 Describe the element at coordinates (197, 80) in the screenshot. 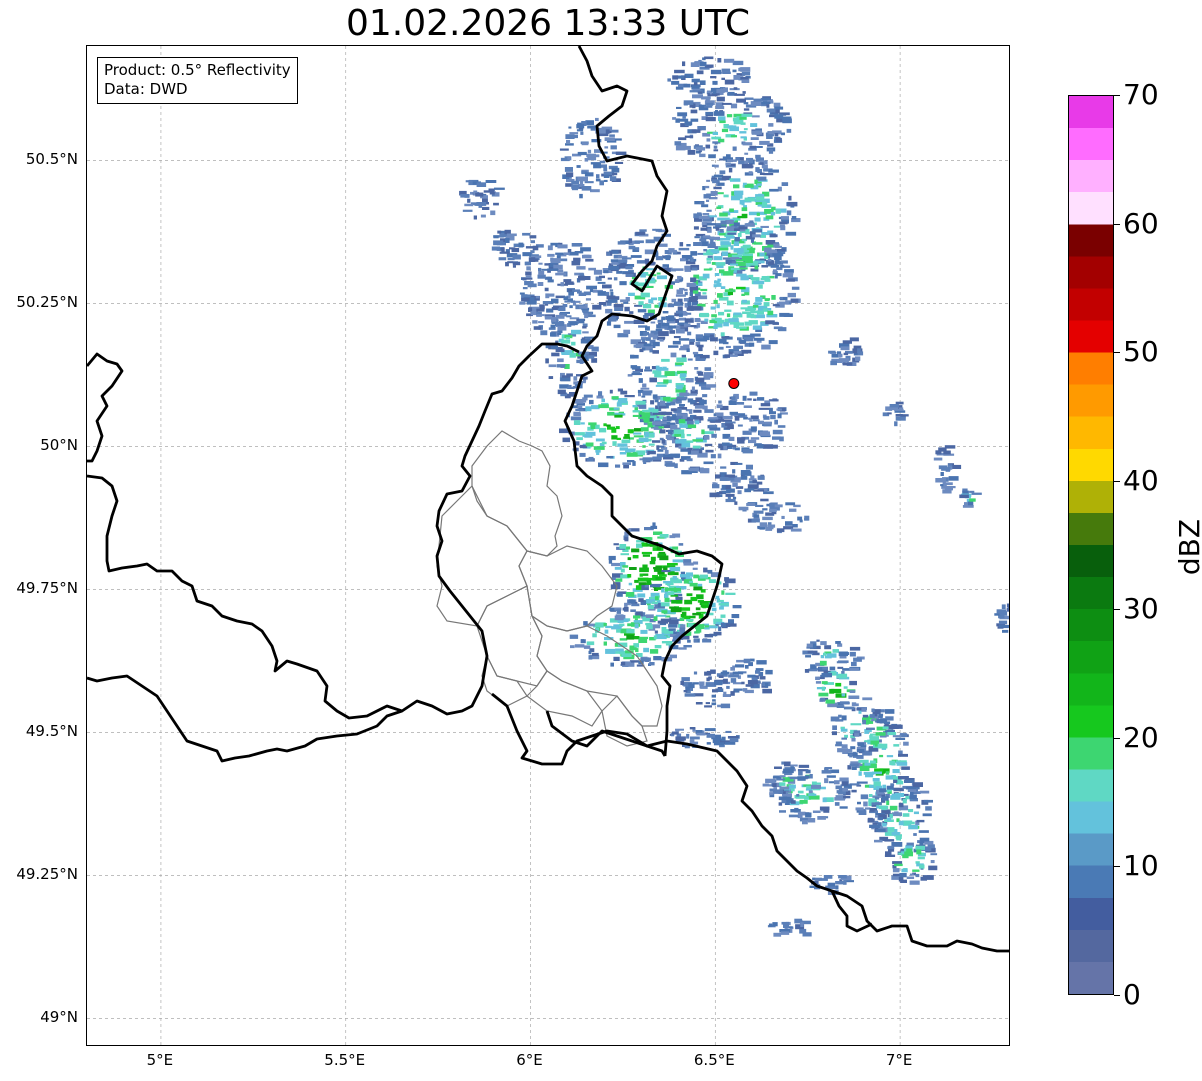

I see `info-box: Product: 0.5° Reflectivity Data: DWD` at that location.